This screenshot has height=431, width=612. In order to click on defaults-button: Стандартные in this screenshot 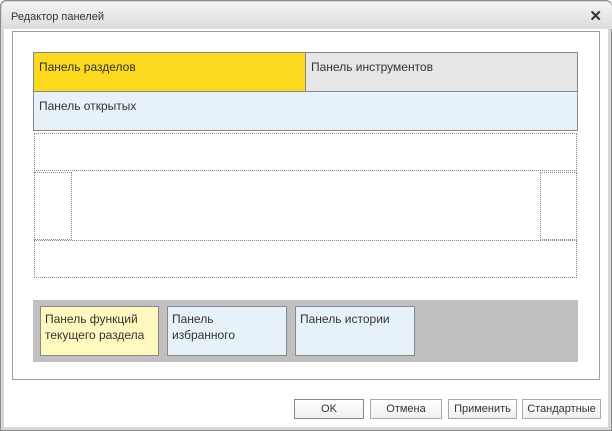, I will do `click(561, 409)`.